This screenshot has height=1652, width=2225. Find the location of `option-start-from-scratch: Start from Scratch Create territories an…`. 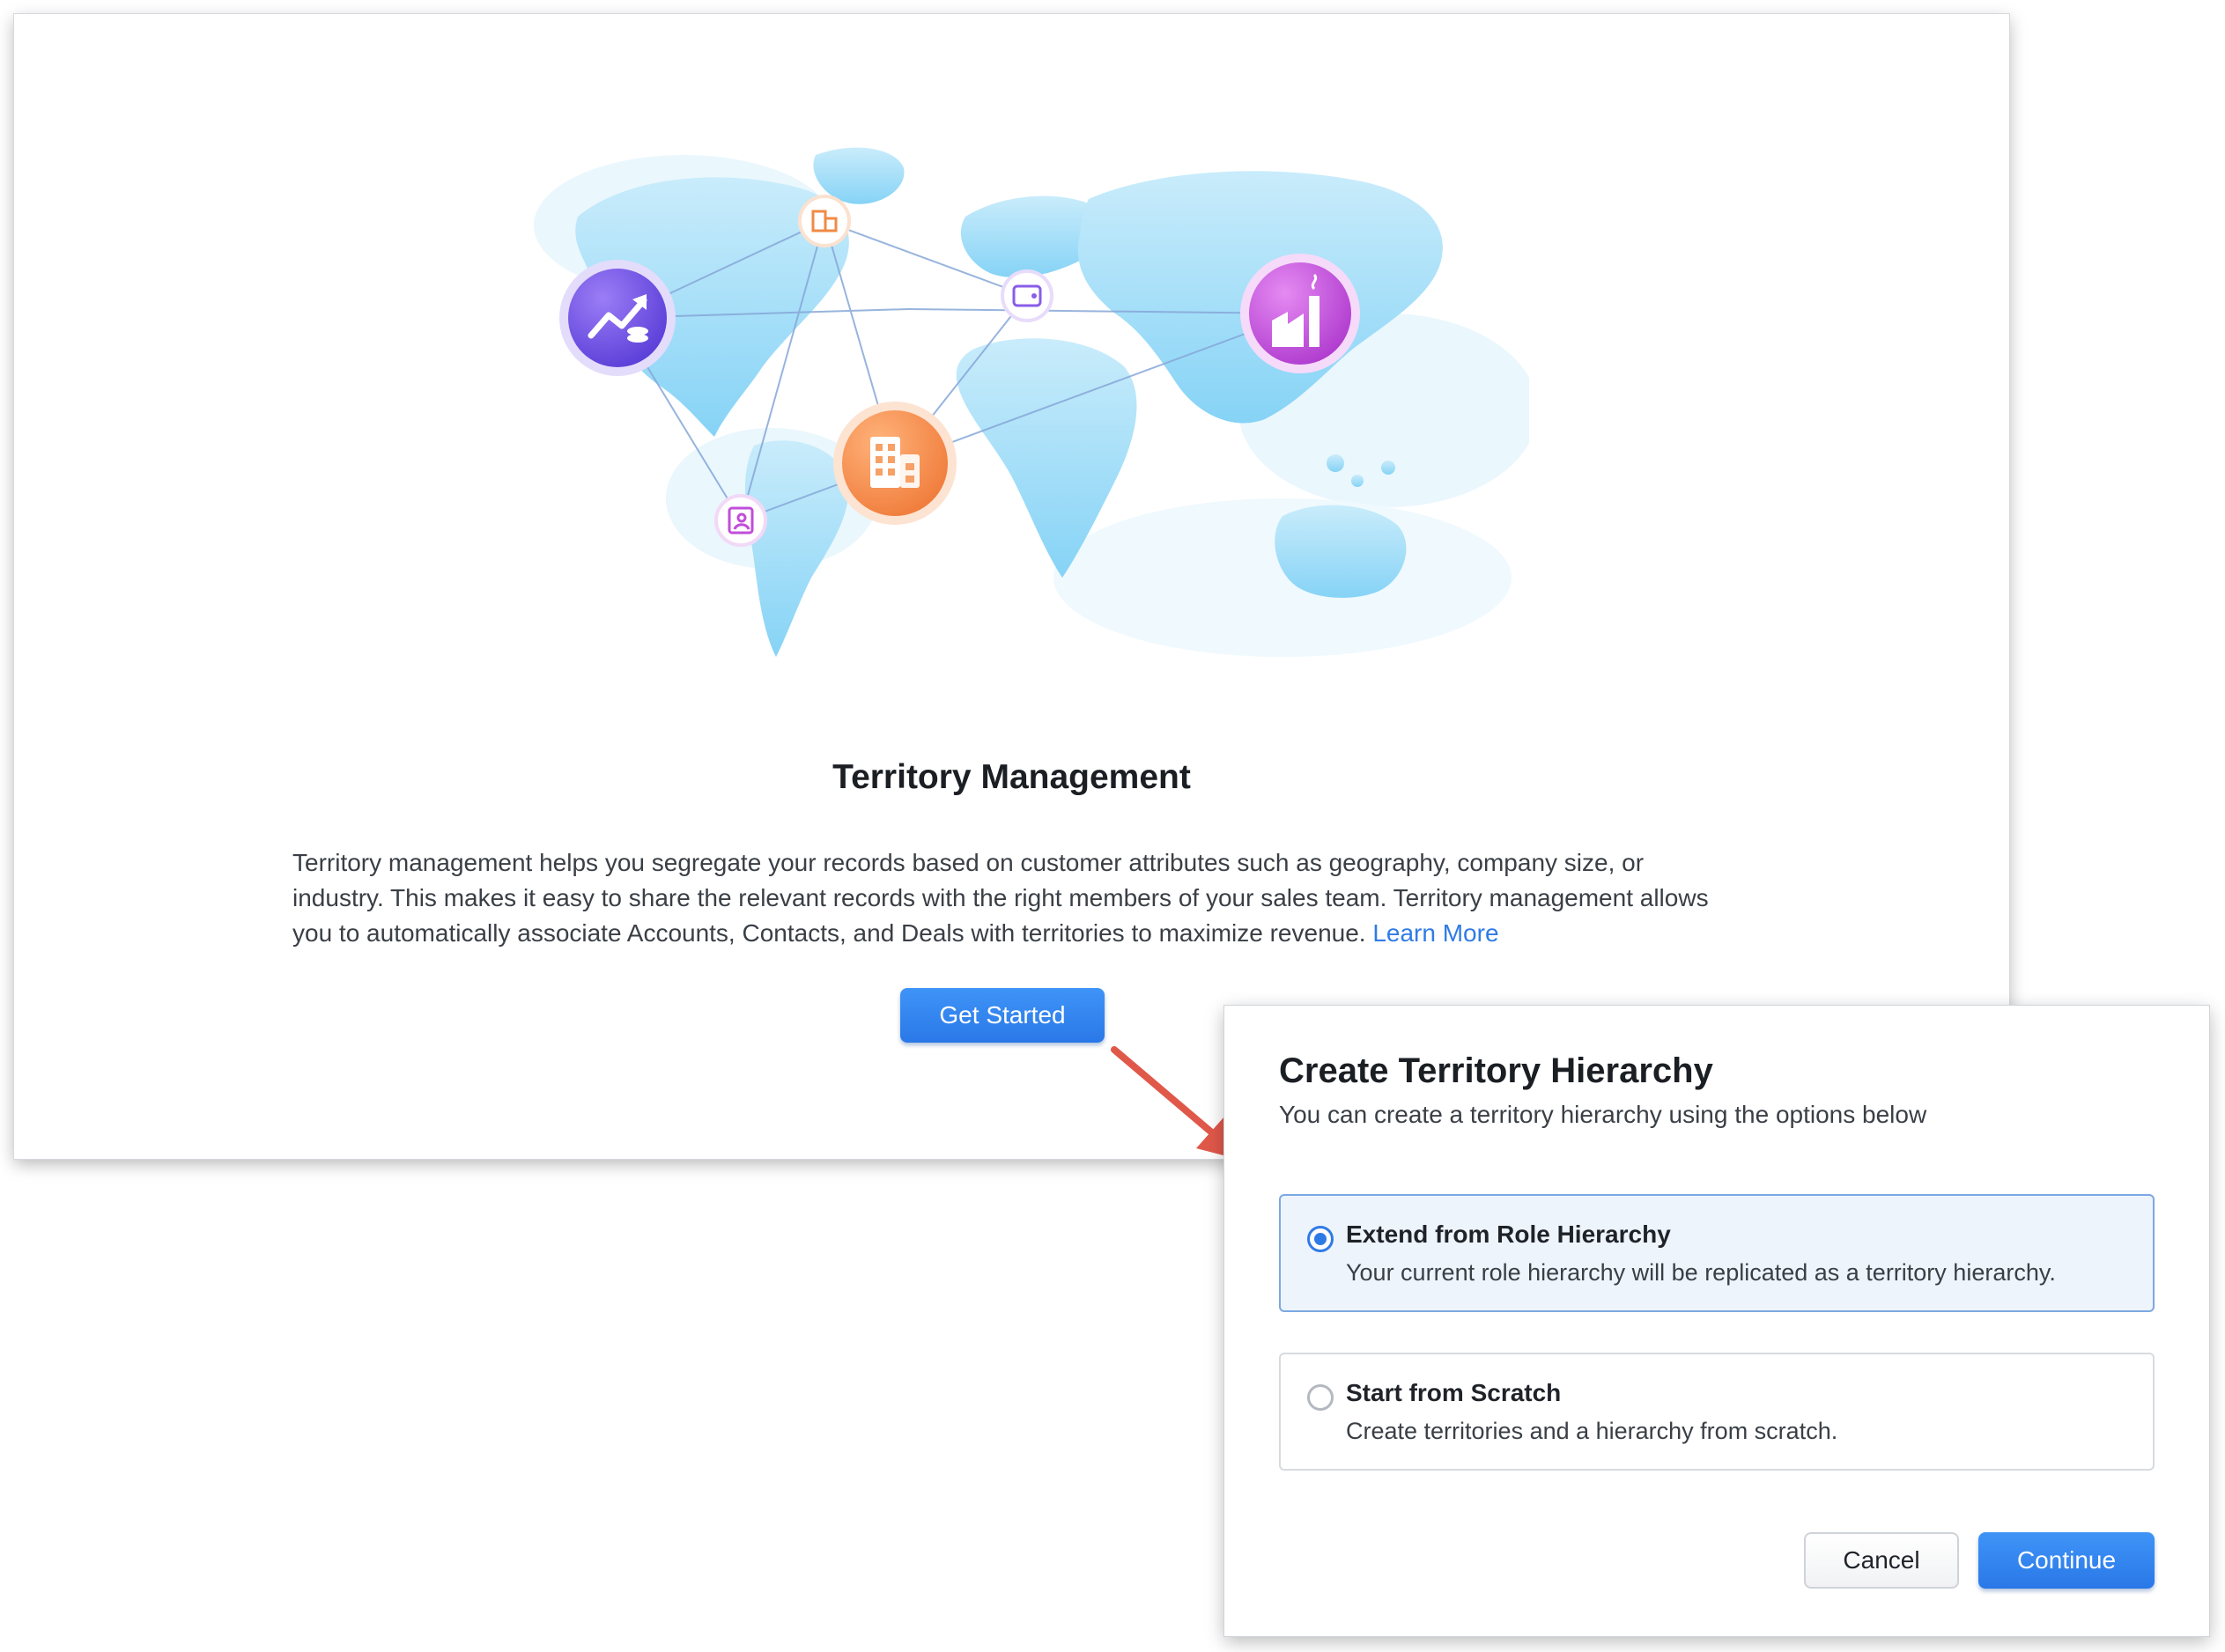

option-start-from-scratch: Start from Scratch Create territories an… is located at coordinates (1717, 1412).